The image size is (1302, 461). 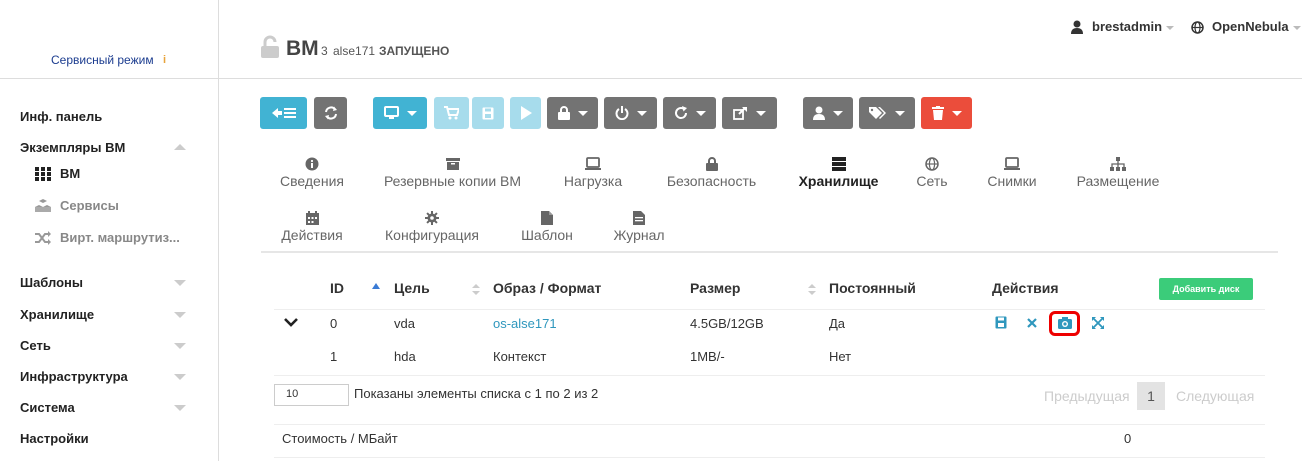 I want to click on calendar-icon, so click(x=312, y=218).